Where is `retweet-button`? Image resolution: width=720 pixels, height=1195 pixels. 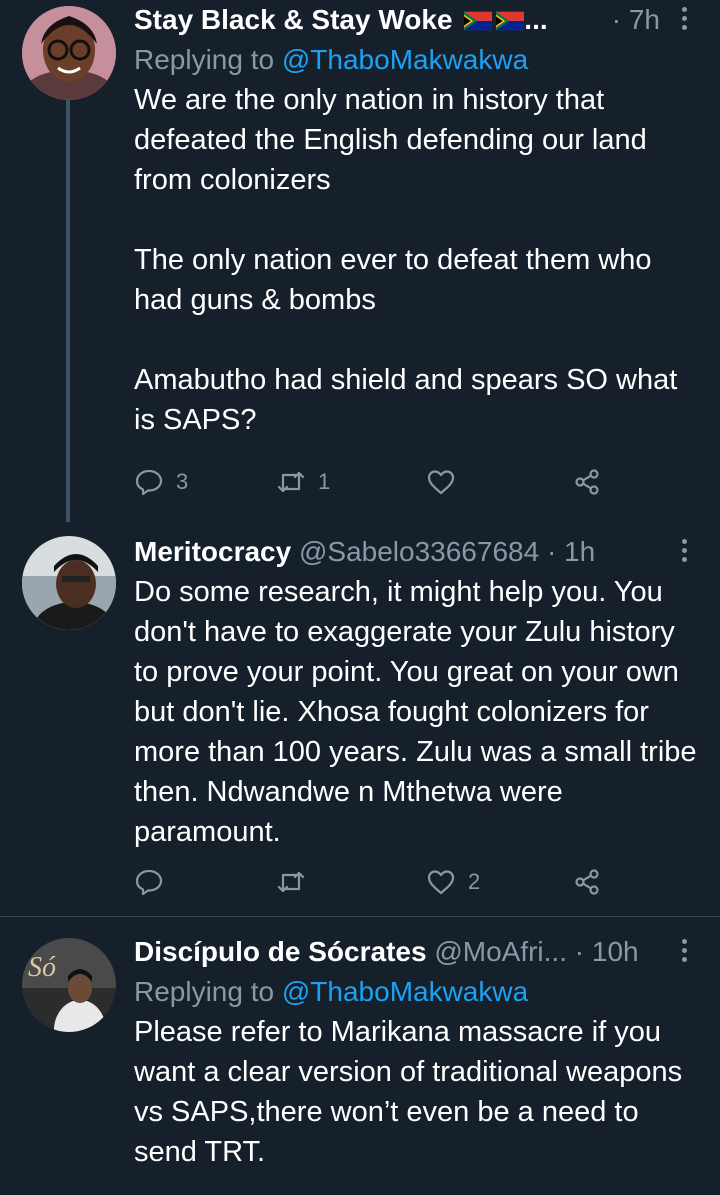
retweet-button is located at coordinates (297, 882).